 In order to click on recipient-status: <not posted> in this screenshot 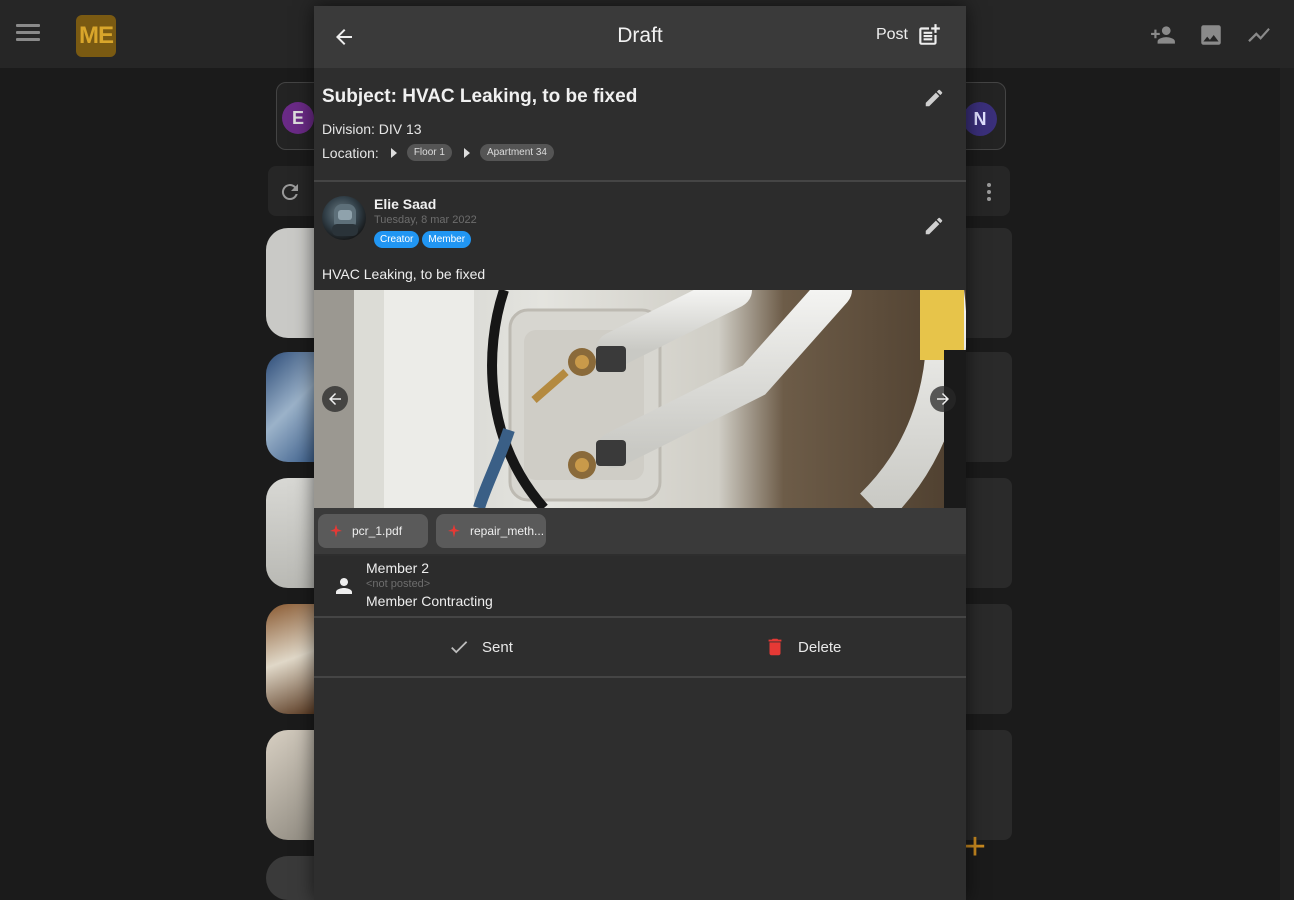, I will do `click(398, 584)`.